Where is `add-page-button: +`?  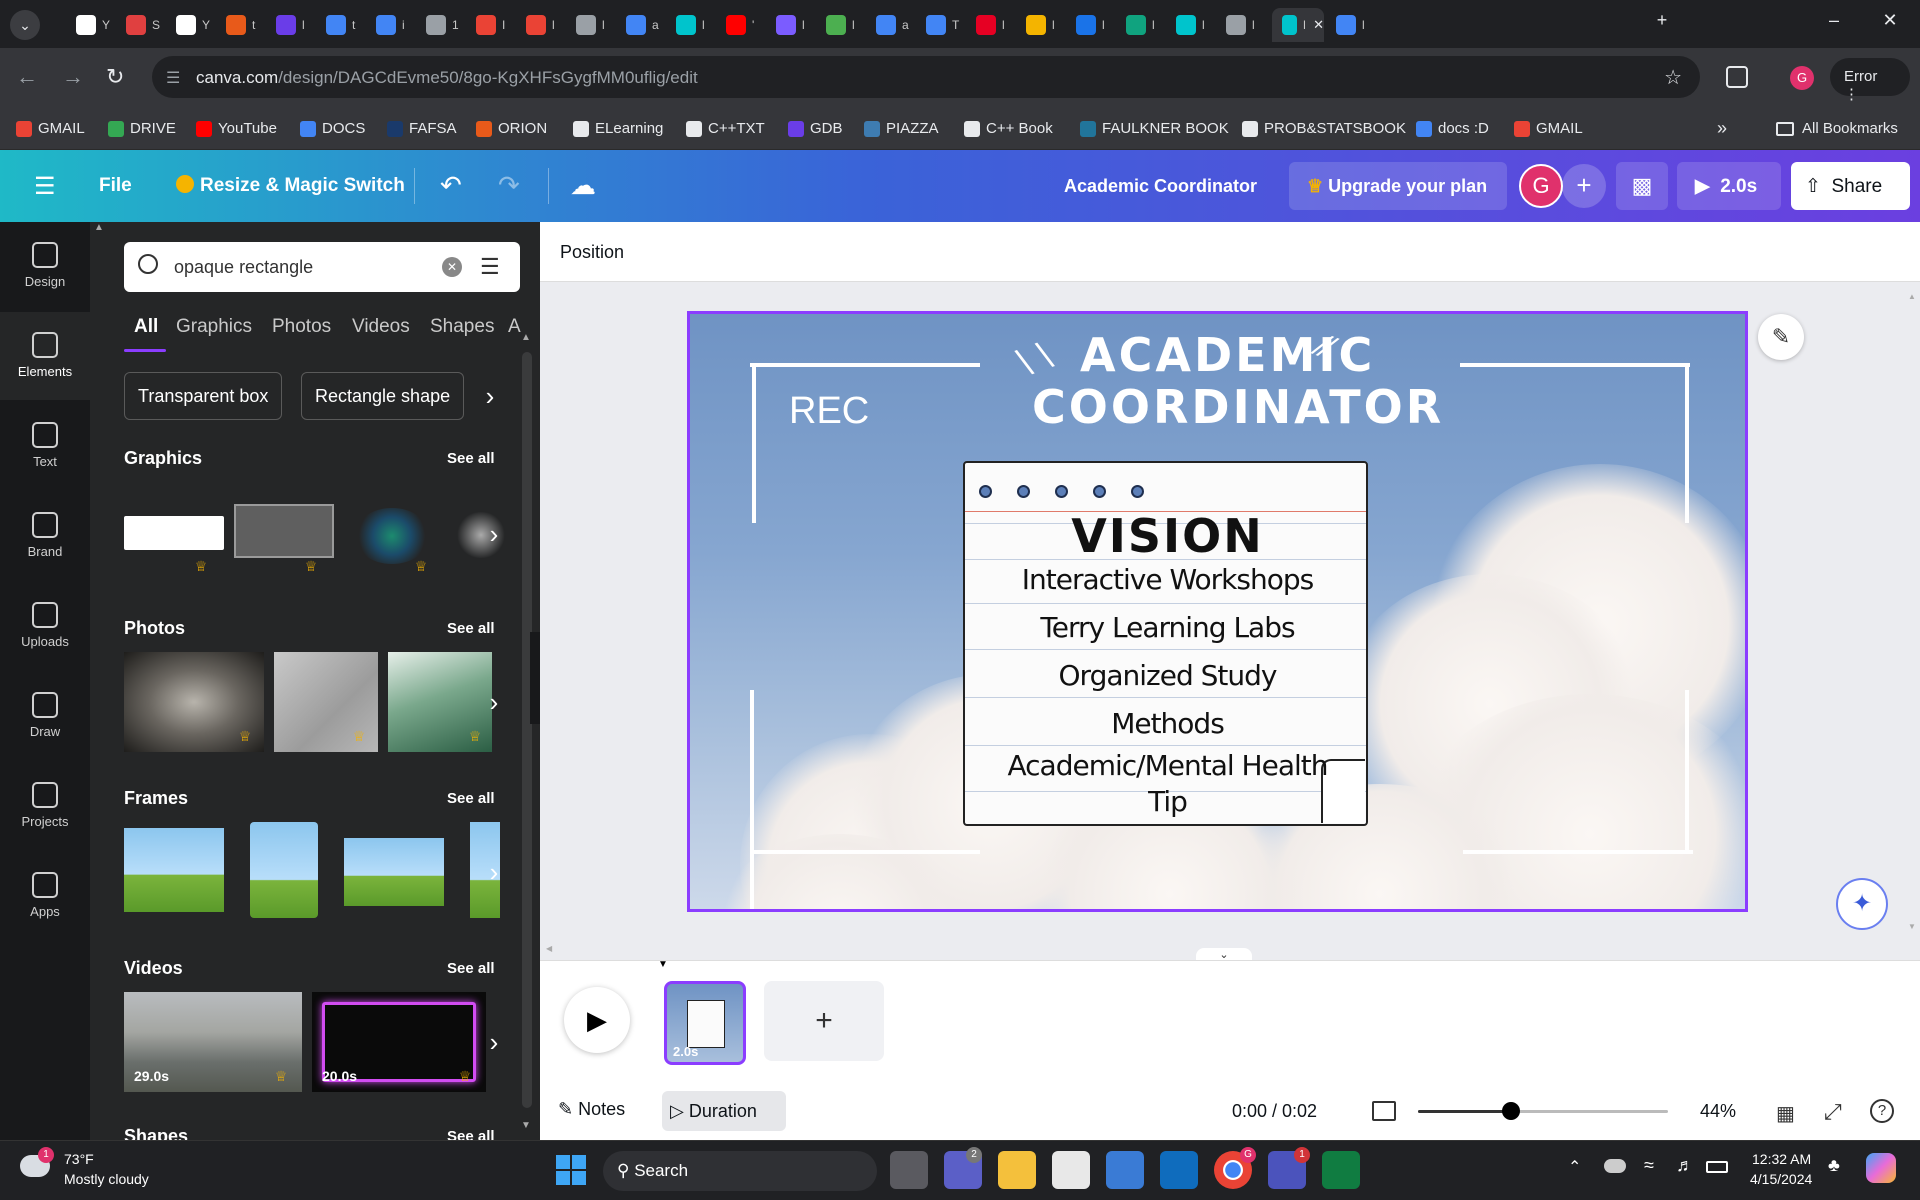 add-page-button: + is located at coordinates (824, 1021).